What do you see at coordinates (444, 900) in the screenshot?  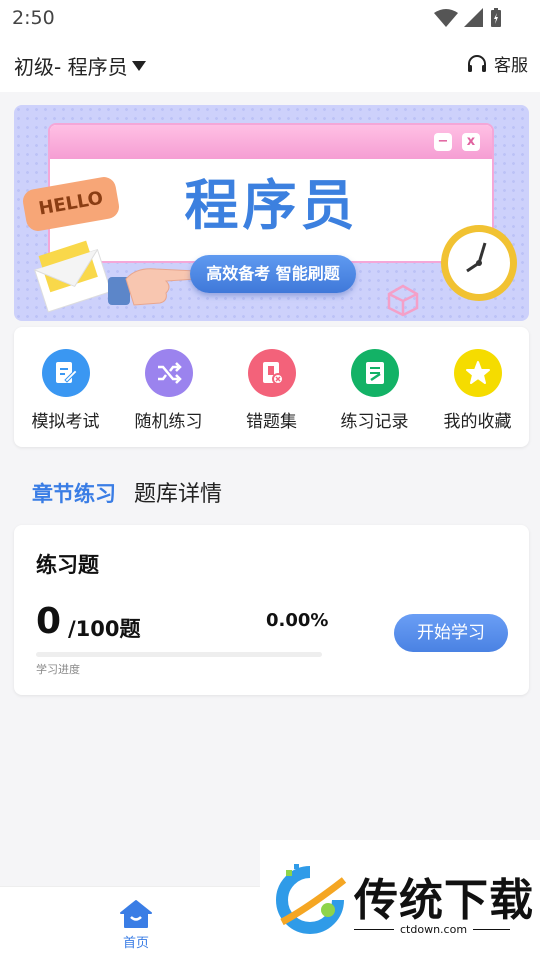 I see `watermark-brand: 传统下载` at bounding box center [444, 900].